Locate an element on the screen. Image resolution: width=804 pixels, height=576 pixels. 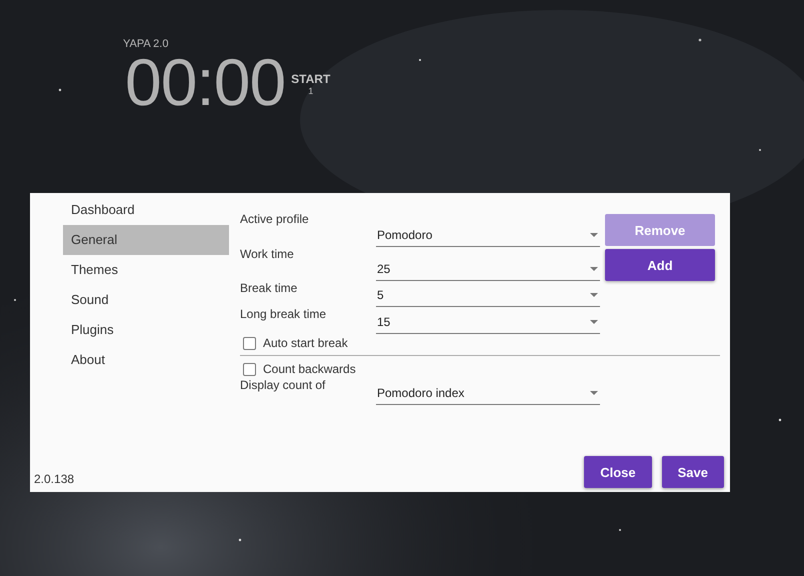
dropdown: Pomodoro index is located at coordinates (488, 393).